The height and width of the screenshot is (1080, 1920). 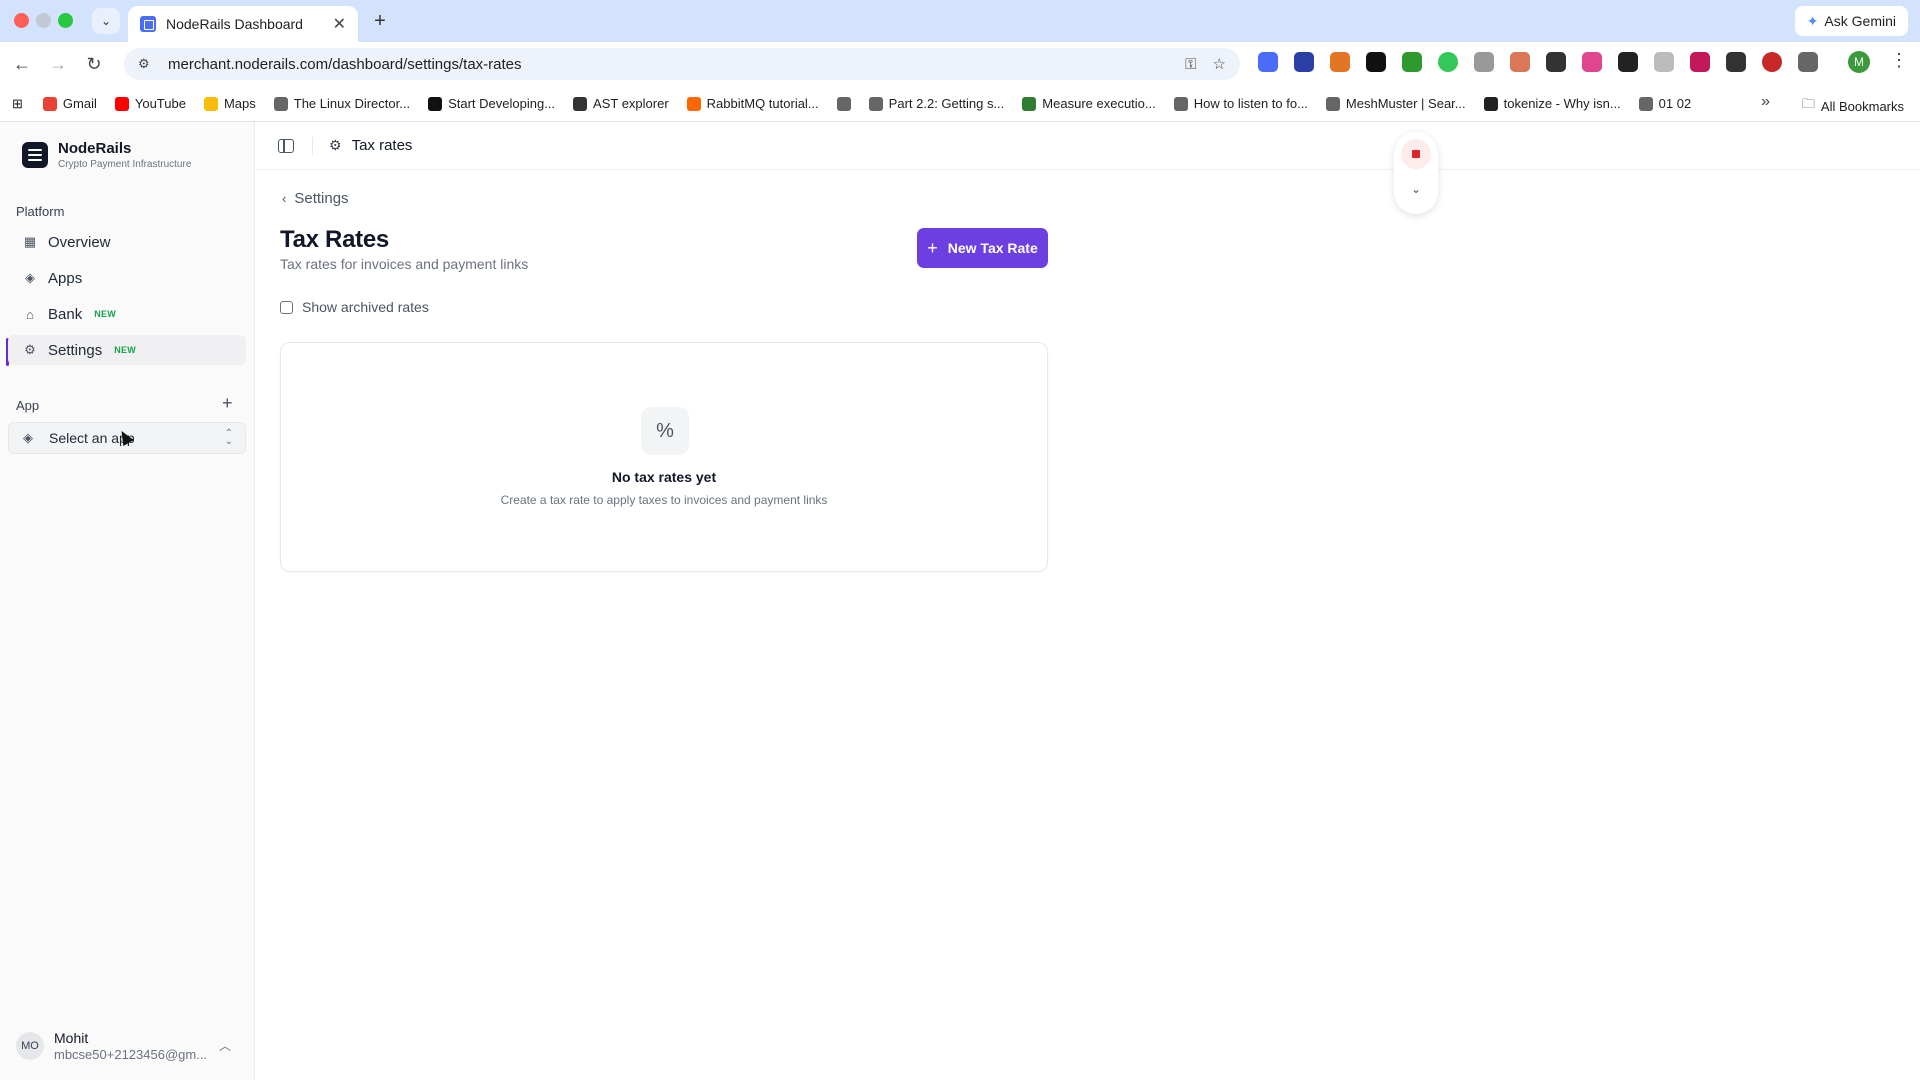 I want to click on claude-icon, so click(x=1520, y=62).